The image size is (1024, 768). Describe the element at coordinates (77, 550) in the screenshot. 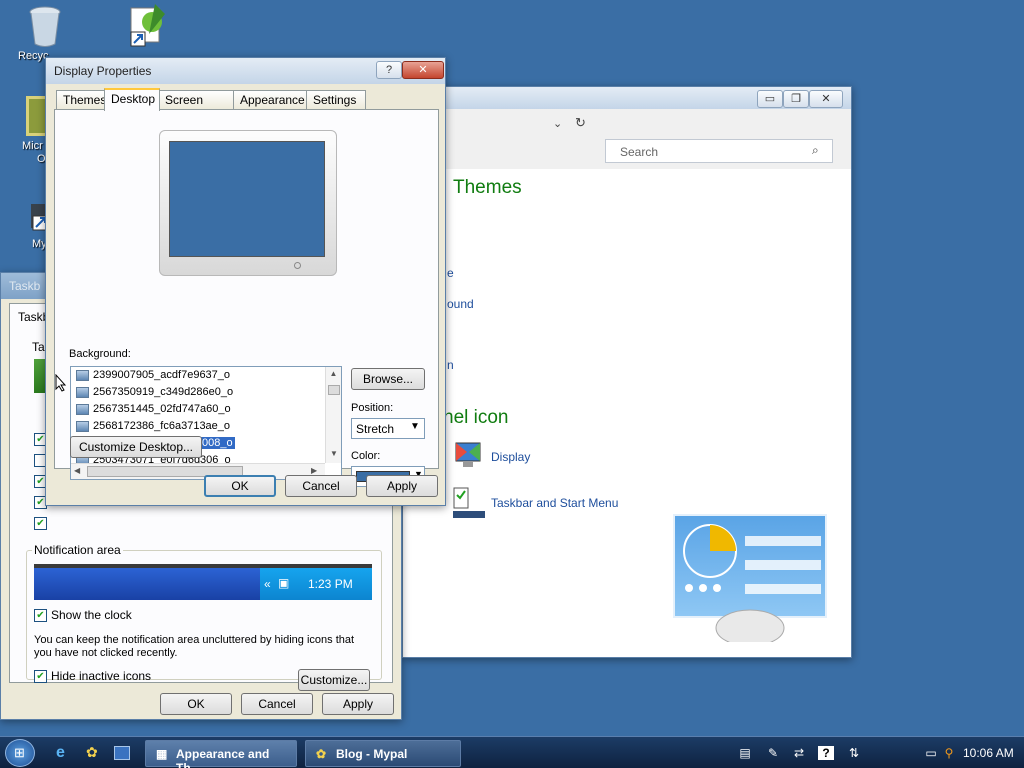

I see `notification-area-label: Notification area` at that location.